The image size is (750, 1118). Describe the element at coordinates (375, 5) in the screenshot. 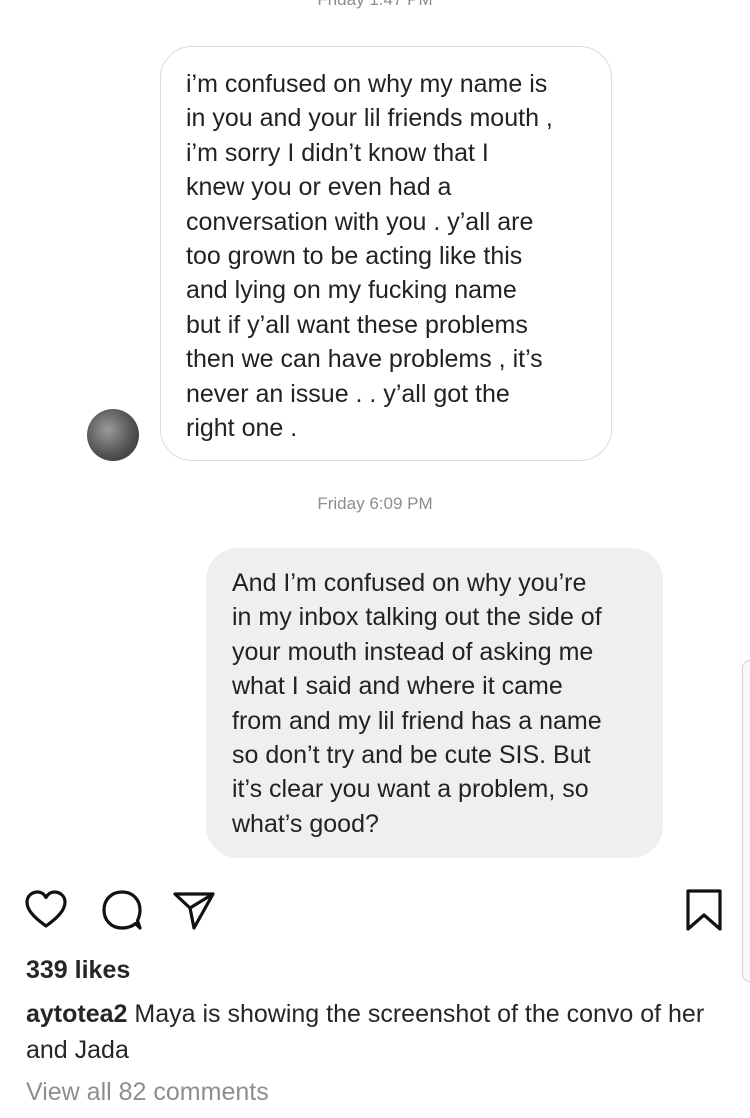

I see `timestamp-top: Friday 1:47 PM` at that location.